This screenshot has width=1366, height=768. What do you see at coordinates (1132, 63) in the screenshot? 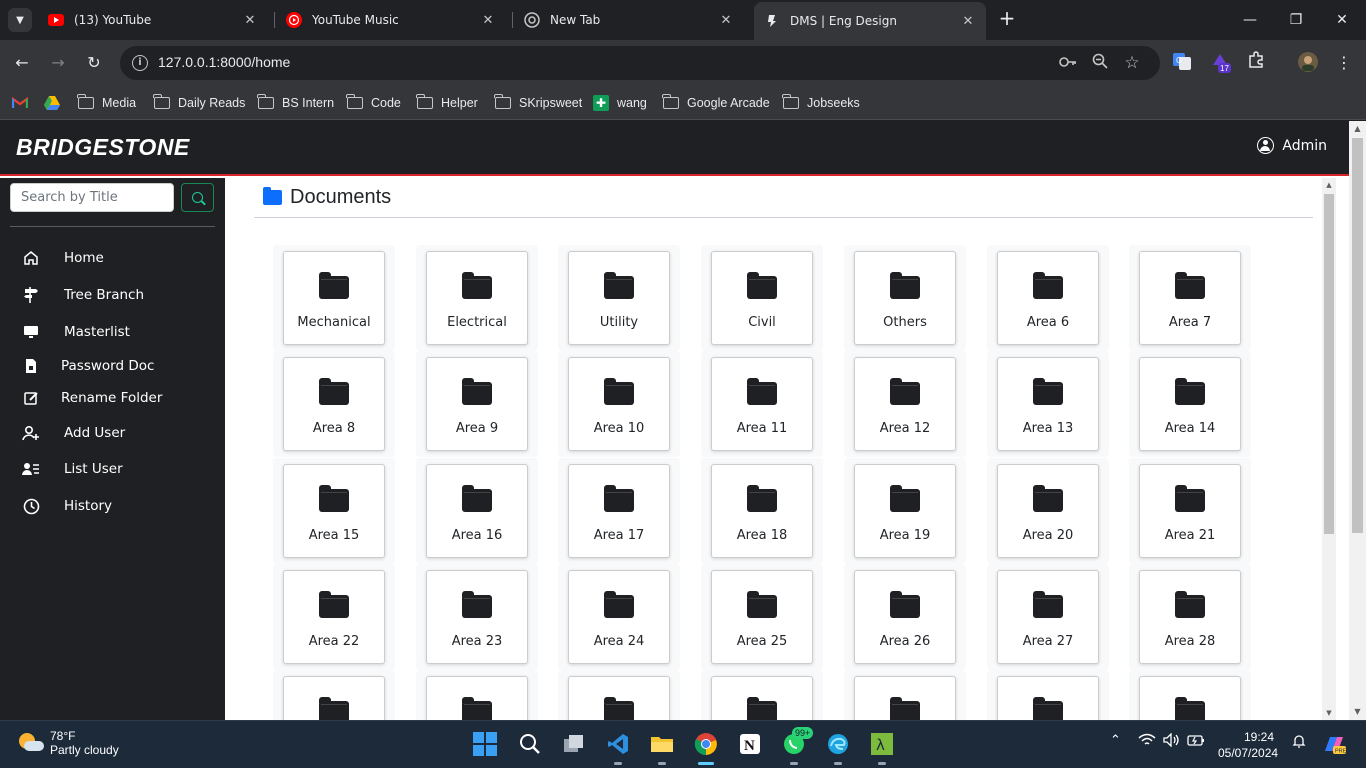
I see `bookmark-star-icon: ☆` at bounding box center [1132, 63].